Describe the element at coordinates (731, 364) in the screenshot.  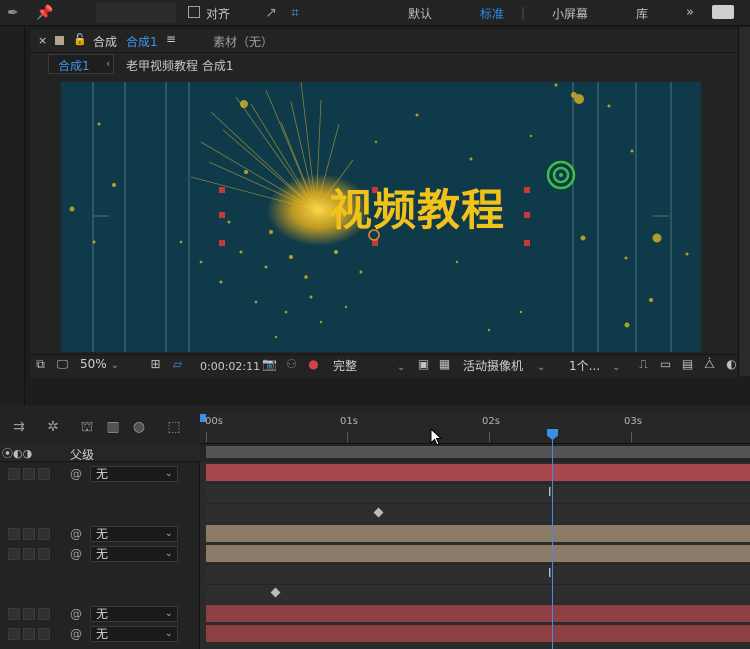
I see `exposure-icon: ◐` at that location.